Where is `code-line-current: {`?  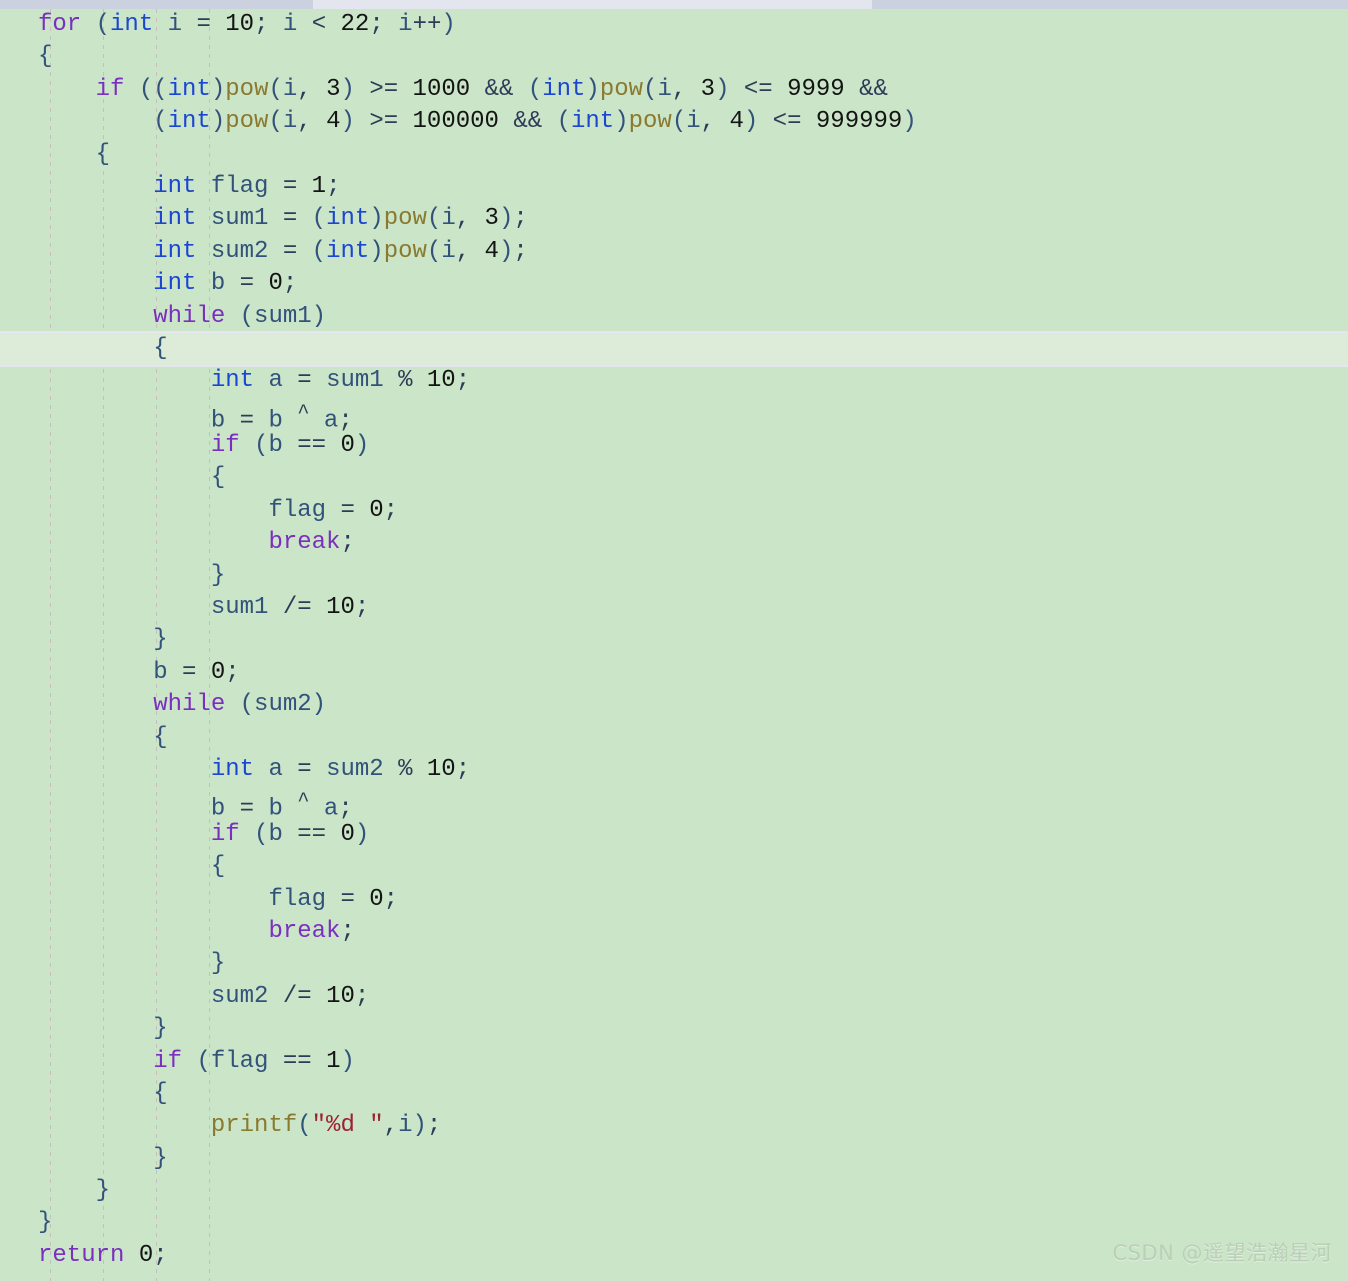 code-line-current: { is located at coordinates (674, 349).